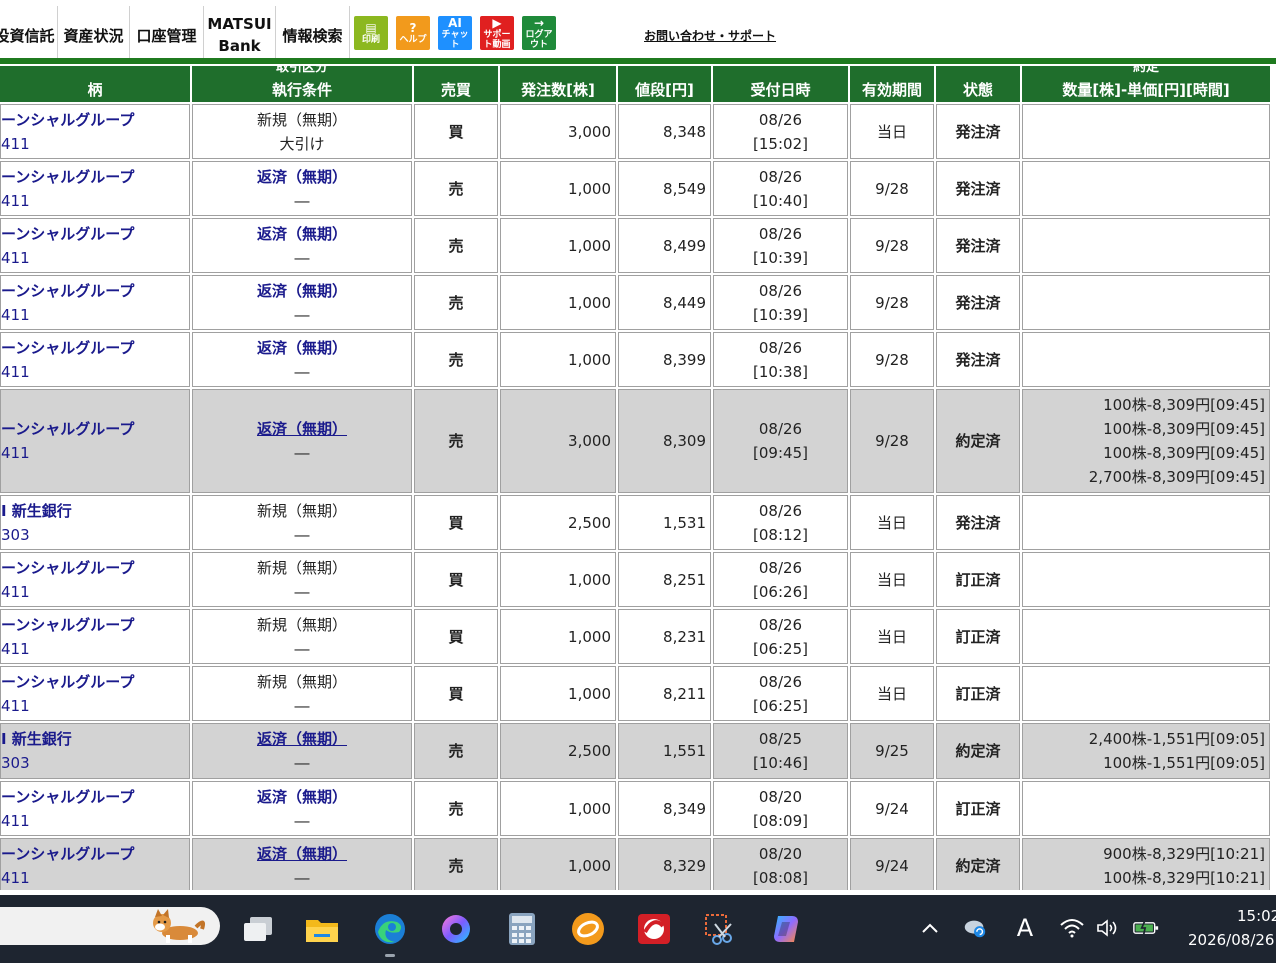 The width and height of the screenshot is (1276, 963). Describe the element at coordinates (892, 751) in the screenshot. I see `cell-validity: 9/25` at that location.